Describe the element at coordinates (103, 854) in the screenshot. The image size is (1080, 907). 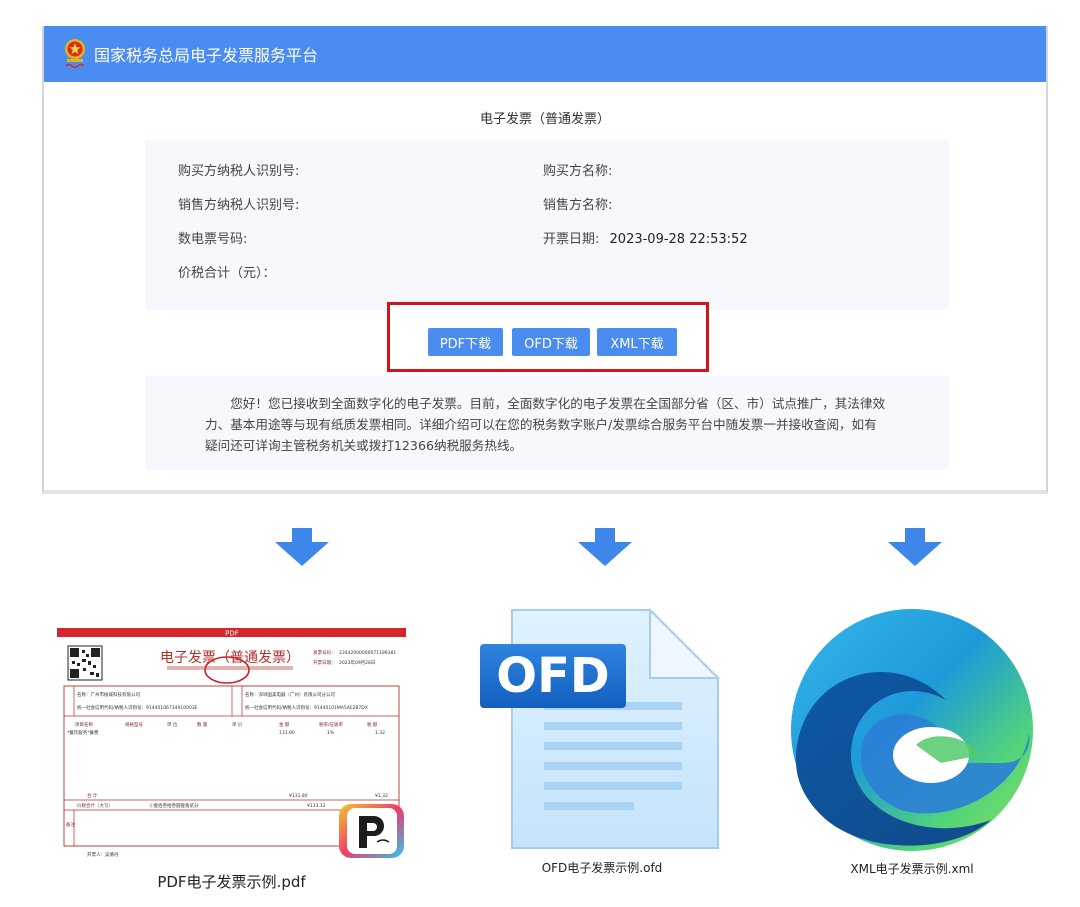
I see `pdf-issuer: 开票人：吴倩丹` at that location.